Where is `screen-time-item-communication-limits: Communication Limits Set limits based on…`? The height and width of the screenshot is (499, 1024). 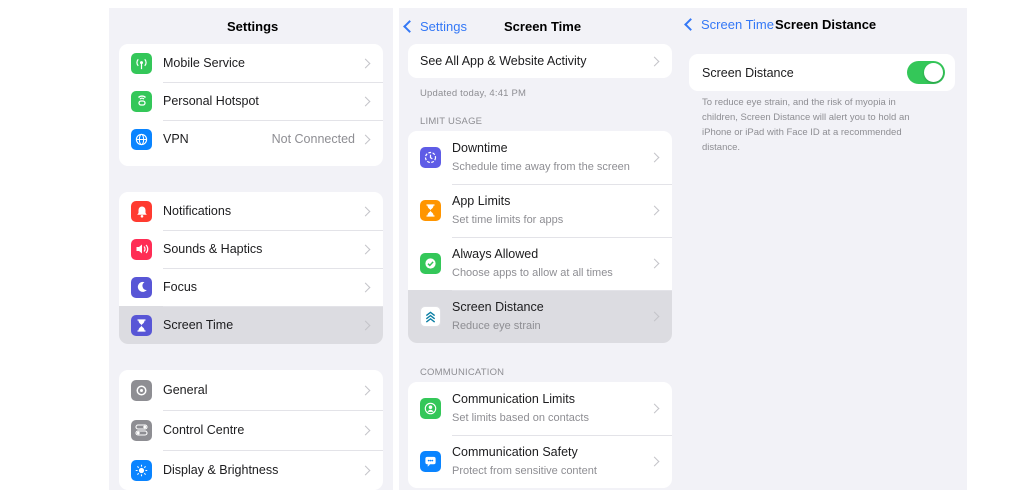
screen-time-item-communication-limits: Communication Limits Set limits based on… is located at coordinates (540, 408).